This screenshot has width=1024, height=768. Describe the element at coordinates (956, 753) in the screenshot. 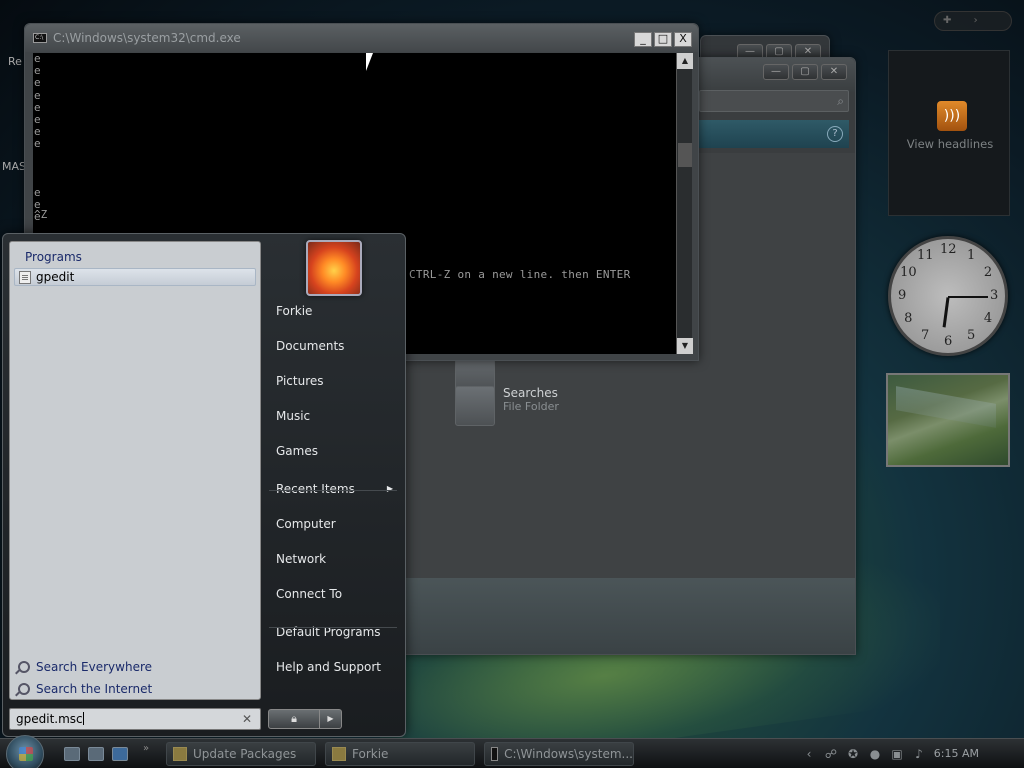

I see `taskbar-clock: 6:15 AM` at that location.